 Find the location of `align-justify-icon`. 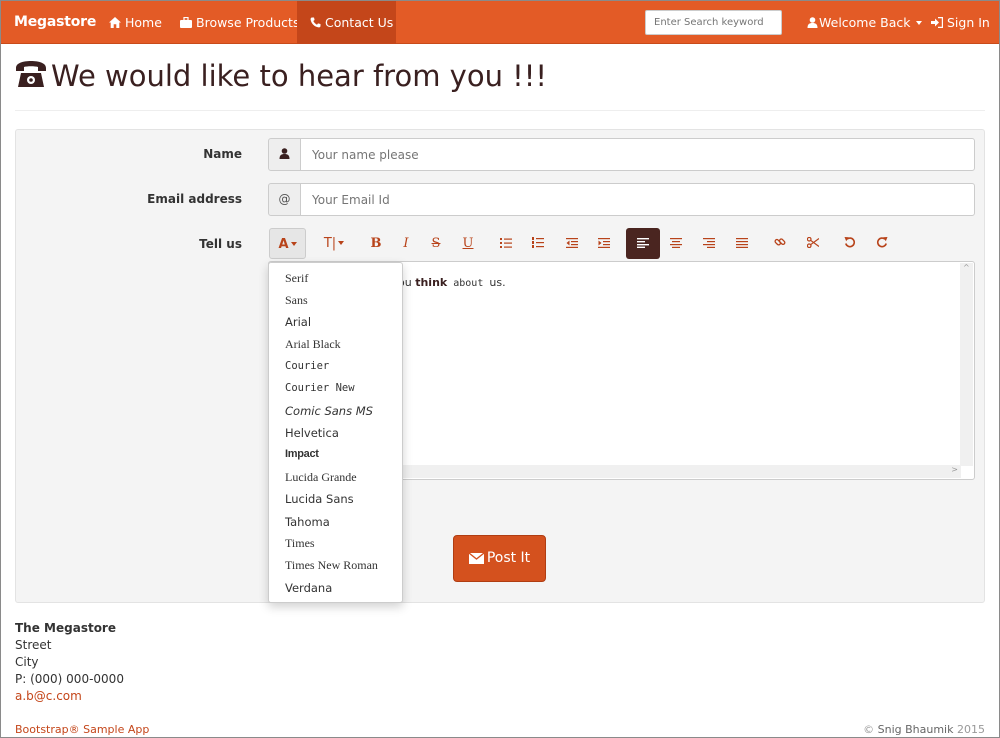

align-justify-icon is located at coordinates (742, 243).